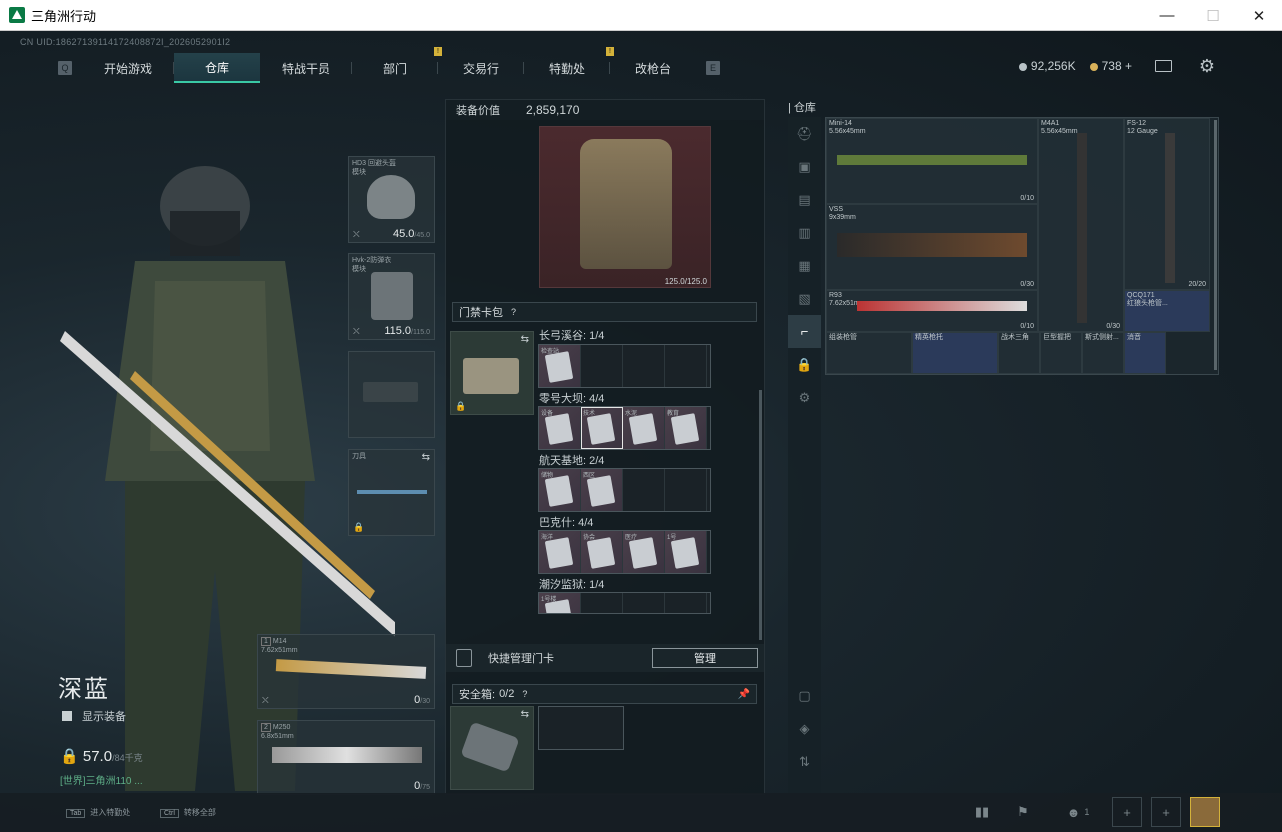 This screenshot has width=1282, height=832. I want to click on ammo-filter-icon: ▧, so click(804, 298).